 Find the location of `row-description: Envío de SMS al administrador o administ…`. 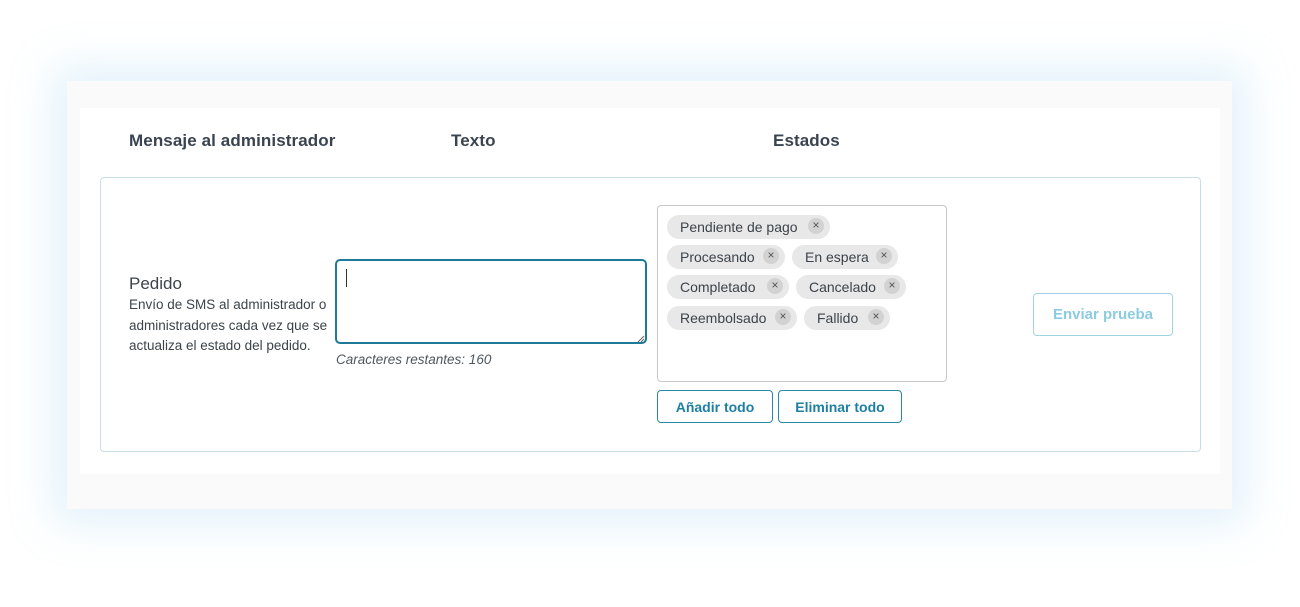

row-description: Envío de SMS al administrador o administ… is located at coordinates (228, 325).